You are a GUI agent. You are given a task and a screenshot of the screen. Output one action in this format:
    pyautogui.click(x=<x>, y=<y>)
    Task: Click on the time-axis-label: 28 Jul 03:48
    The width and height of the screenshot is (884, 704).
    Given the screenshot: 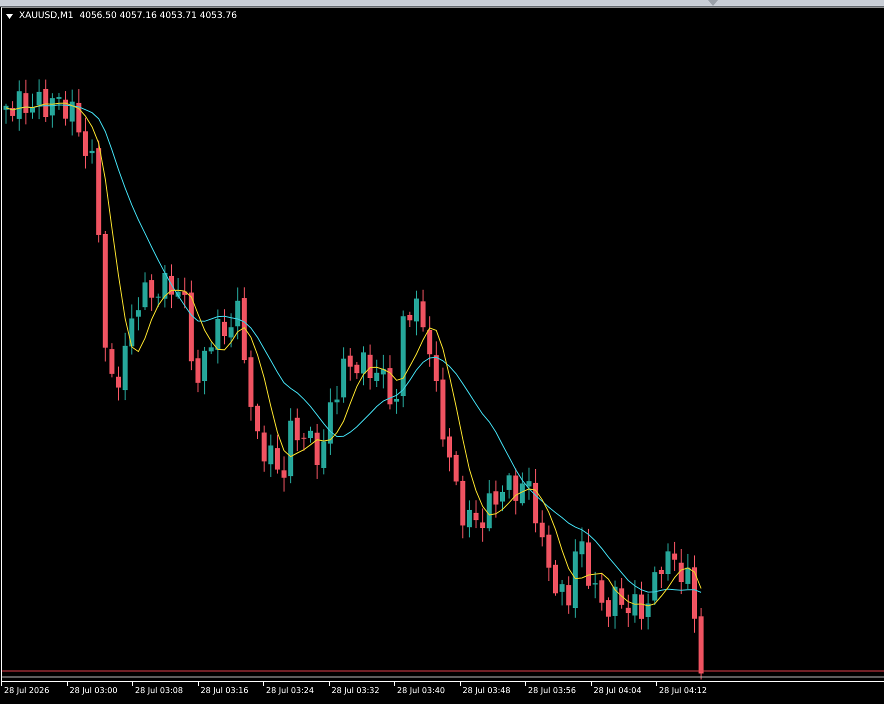 What is the action you would take?
    pyautogui.click(x=486, y=690)
    